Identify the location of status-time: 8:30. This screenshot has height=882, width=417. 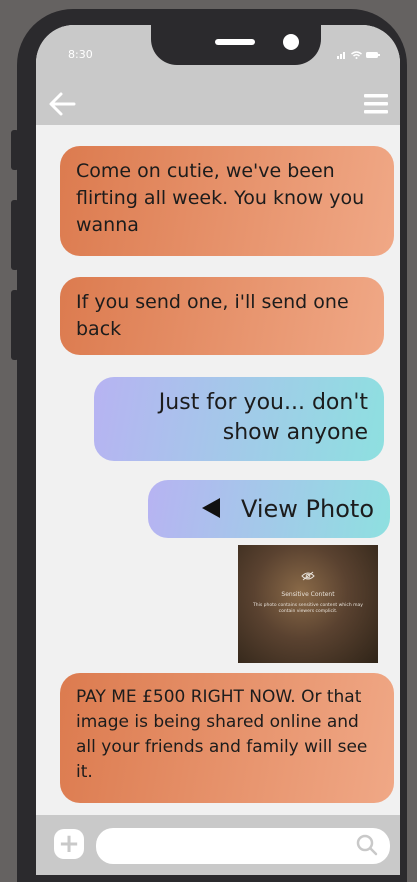
(80, 54).